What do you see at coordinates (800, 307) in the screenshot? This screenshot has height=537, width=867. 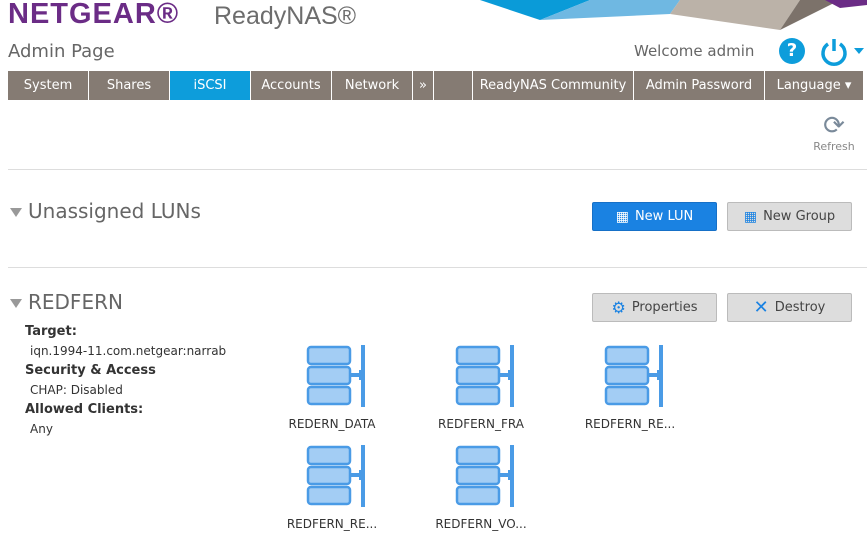 I see `button-label: Destroy` at bounding box center [800, 307].